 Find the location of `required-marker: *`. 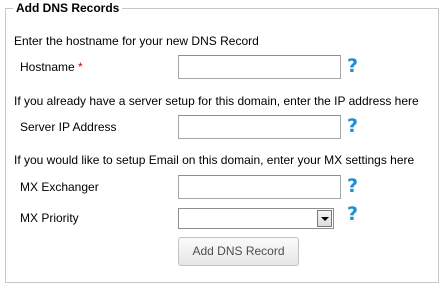

required-marker: * is located at coordinates (80, 67).